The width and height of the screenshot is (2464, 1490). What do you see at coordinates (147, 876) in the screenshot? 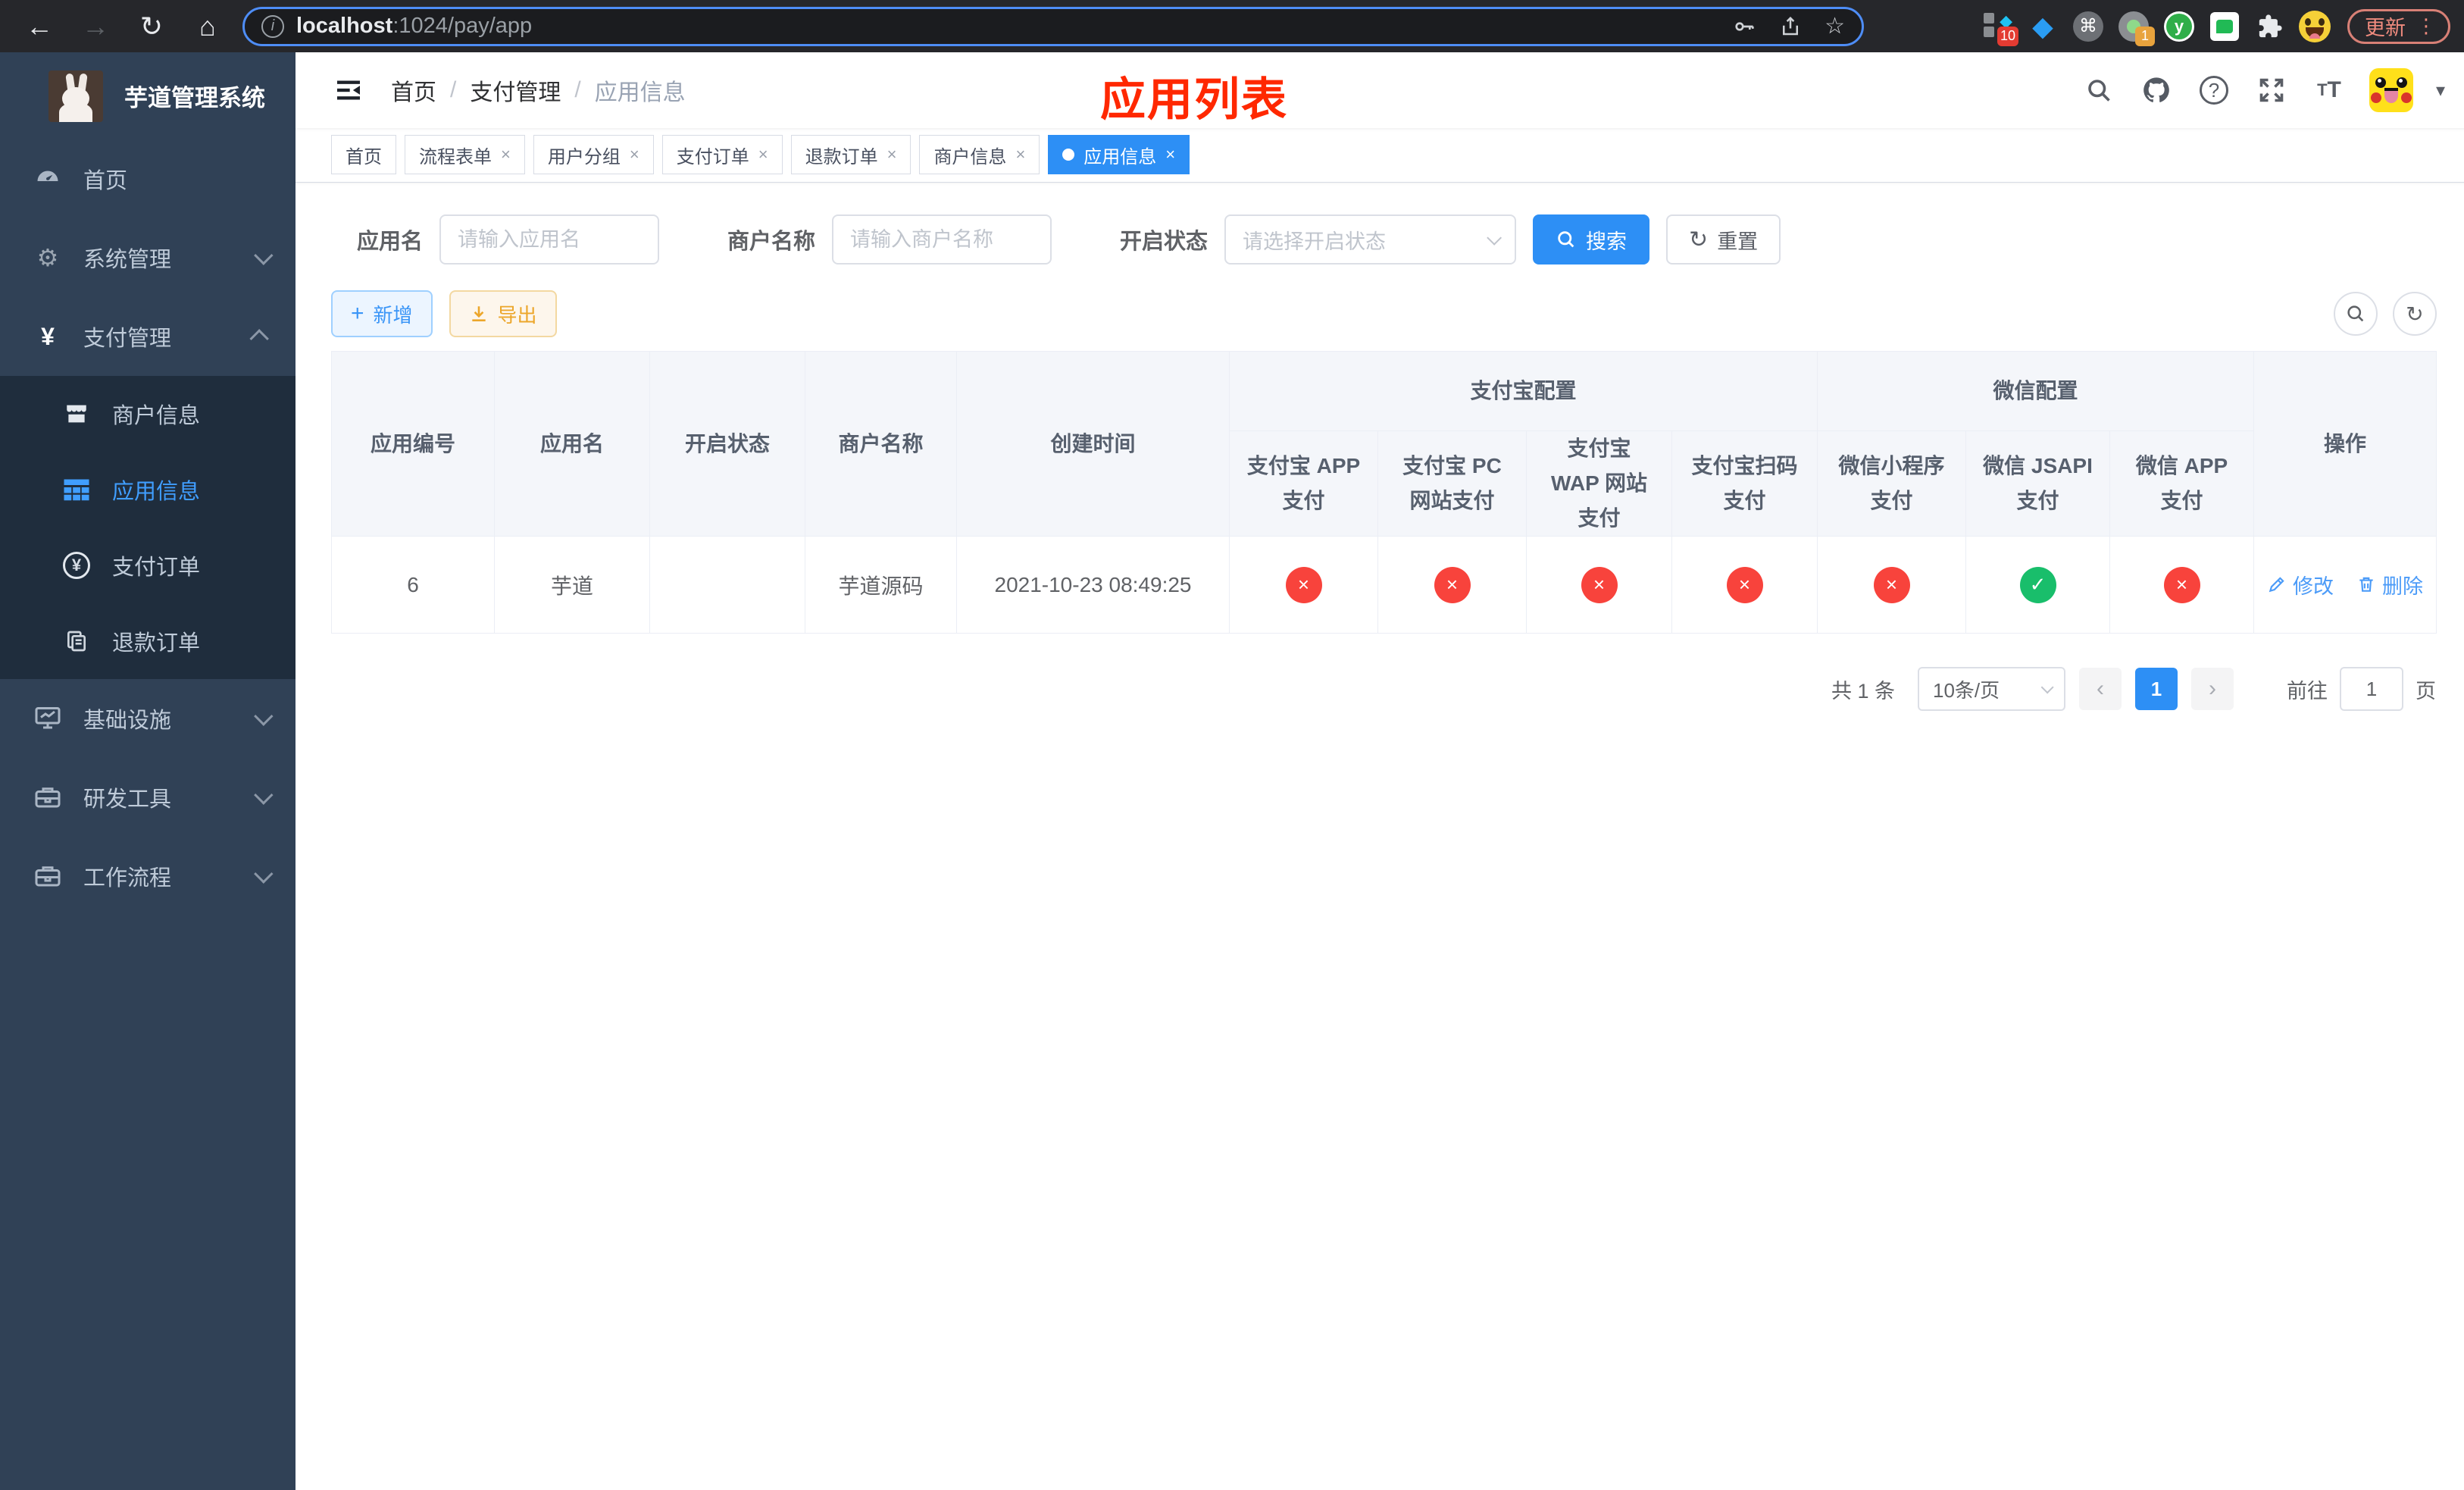
I see `sidebar-item-workflow: 工作流程` at bounding box center [147, 876].